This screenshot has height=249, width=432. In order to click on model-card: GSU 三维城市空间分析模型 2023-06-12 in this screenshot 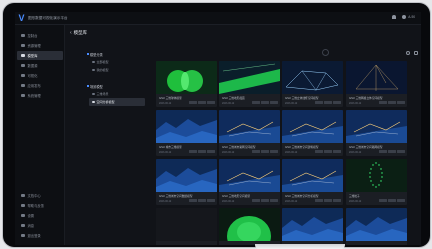, I will do `click(312, 182)`.